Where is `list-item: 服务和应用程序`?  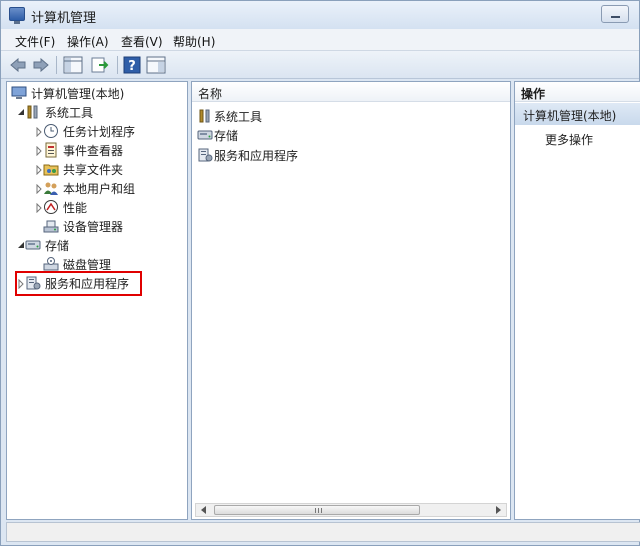
list-item: 服务和应用程序 is located at coordinates (247, 155).